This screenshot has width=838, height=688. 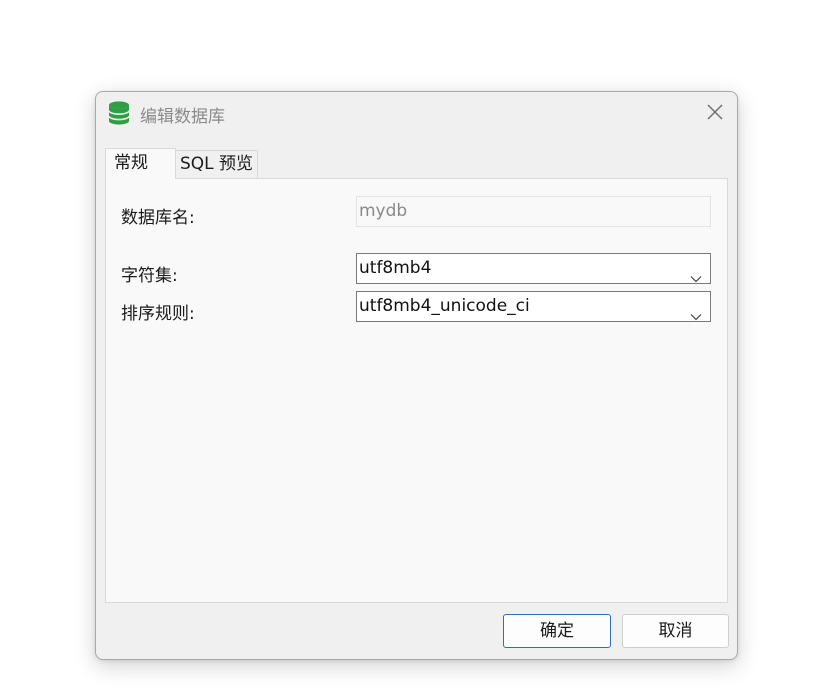 I want to click on collation-select: utf8mb4_unicode_ci, so click(x=533, y=306).